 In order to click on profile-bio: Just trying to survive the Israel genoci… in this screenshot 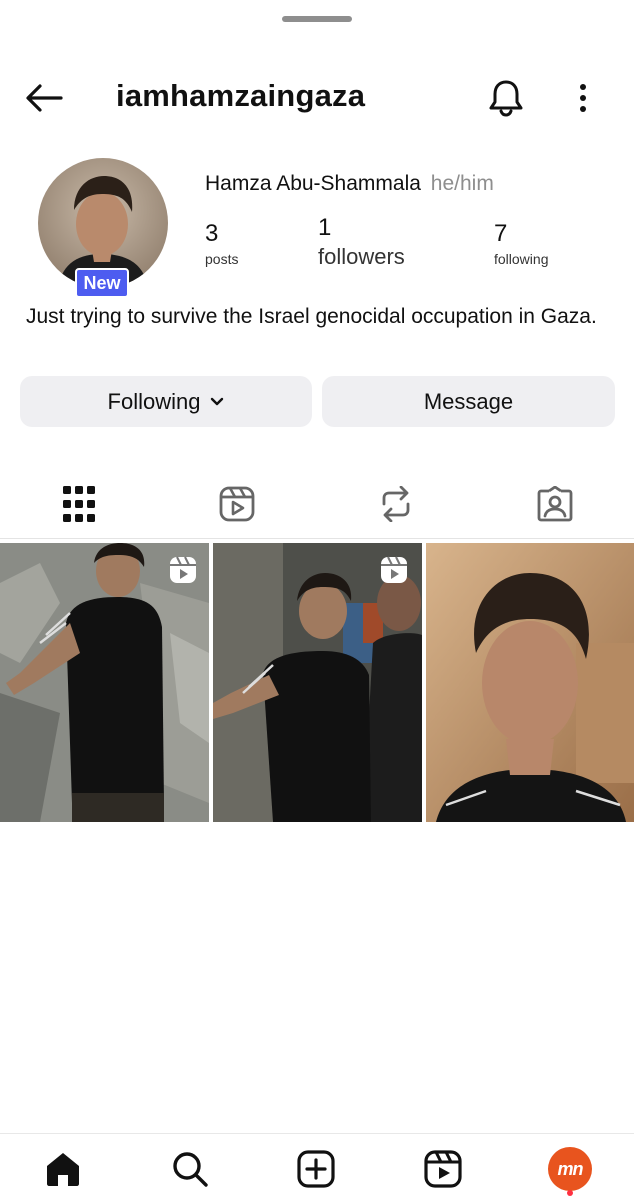, I will do `click(311, 316)`.